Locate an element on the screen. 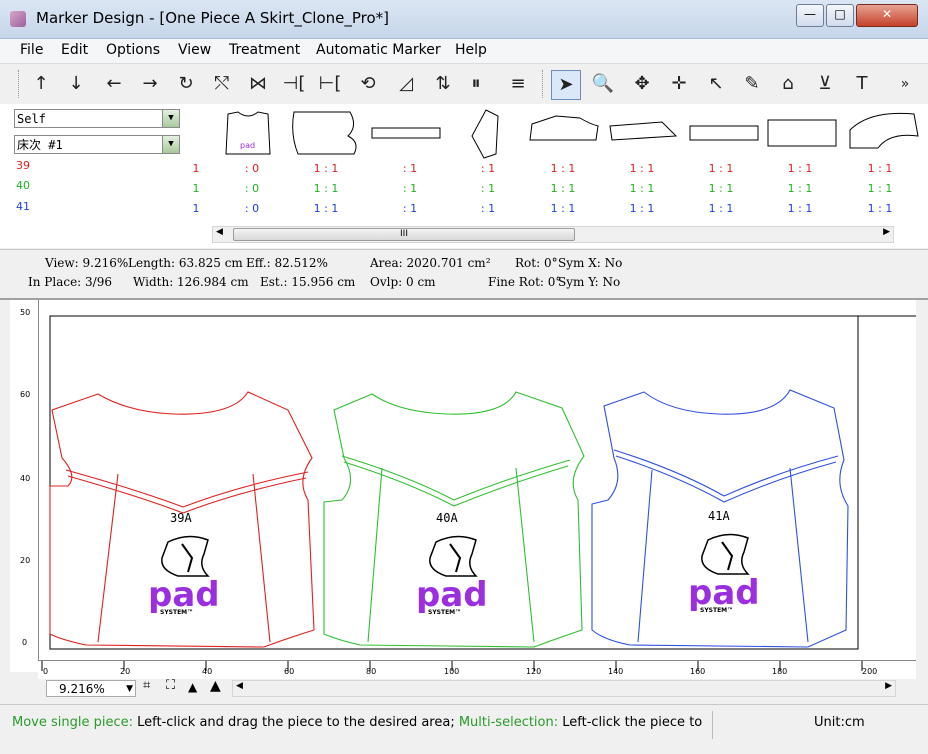 This screenshot has height=754, width=928. cursor-tool-button: ↖ is located at coordinates (716, 84).